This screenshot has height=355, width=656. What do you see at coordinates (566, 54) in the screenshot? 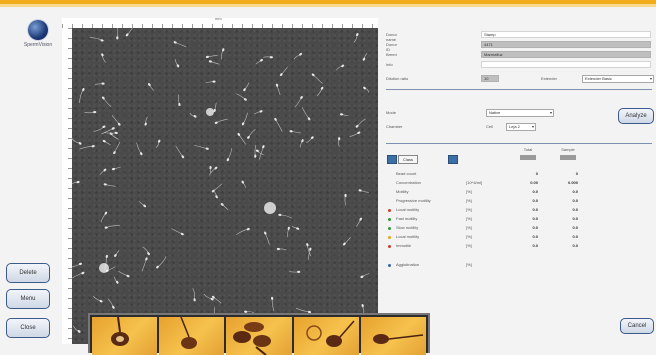
I see `breed-field: Marmafluz` at bounding box center [566, 54].